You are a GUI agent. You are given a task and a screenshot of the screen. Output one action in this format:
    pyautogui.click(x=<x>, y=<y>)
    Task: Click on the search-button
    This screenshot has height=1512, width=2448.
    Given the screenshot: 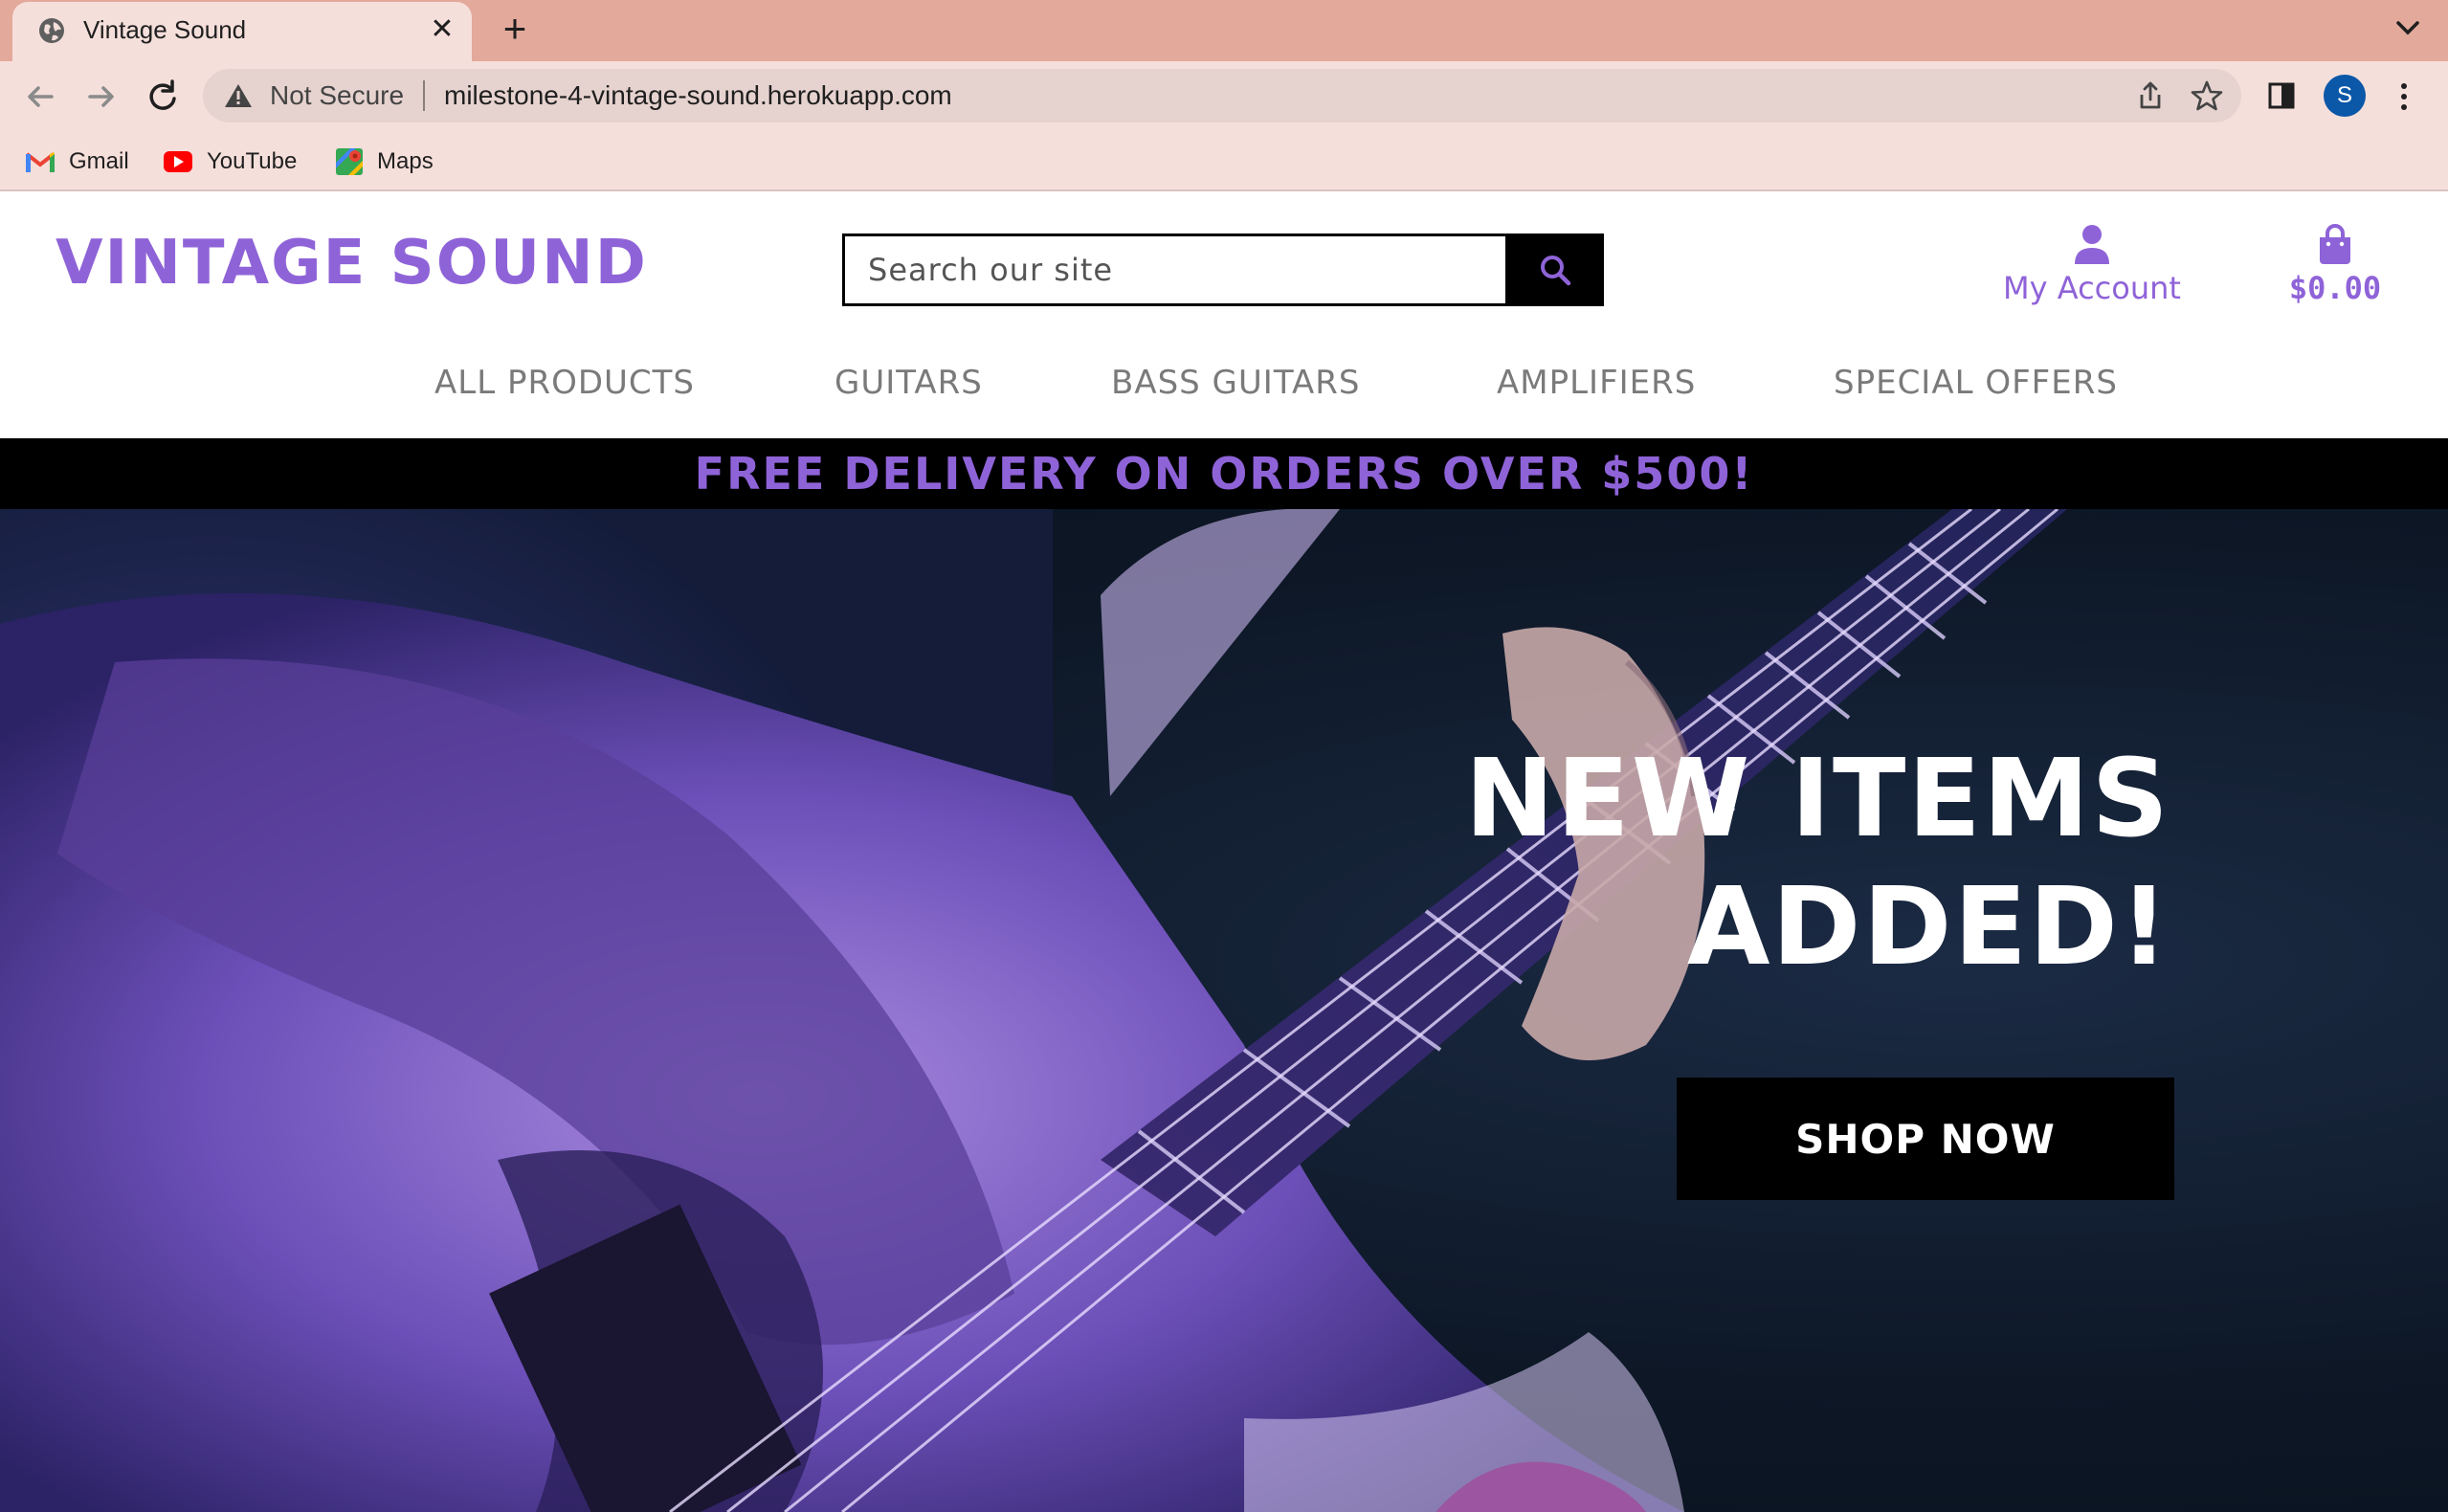 What is the action you would take?
    pyautogui.click(x=1555, y=269)
    